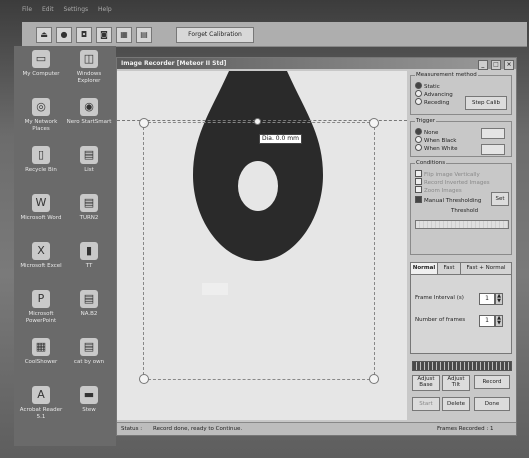 The image size is (529, 458). I want to click on network-places-icon: ◎, so click(41, 107).